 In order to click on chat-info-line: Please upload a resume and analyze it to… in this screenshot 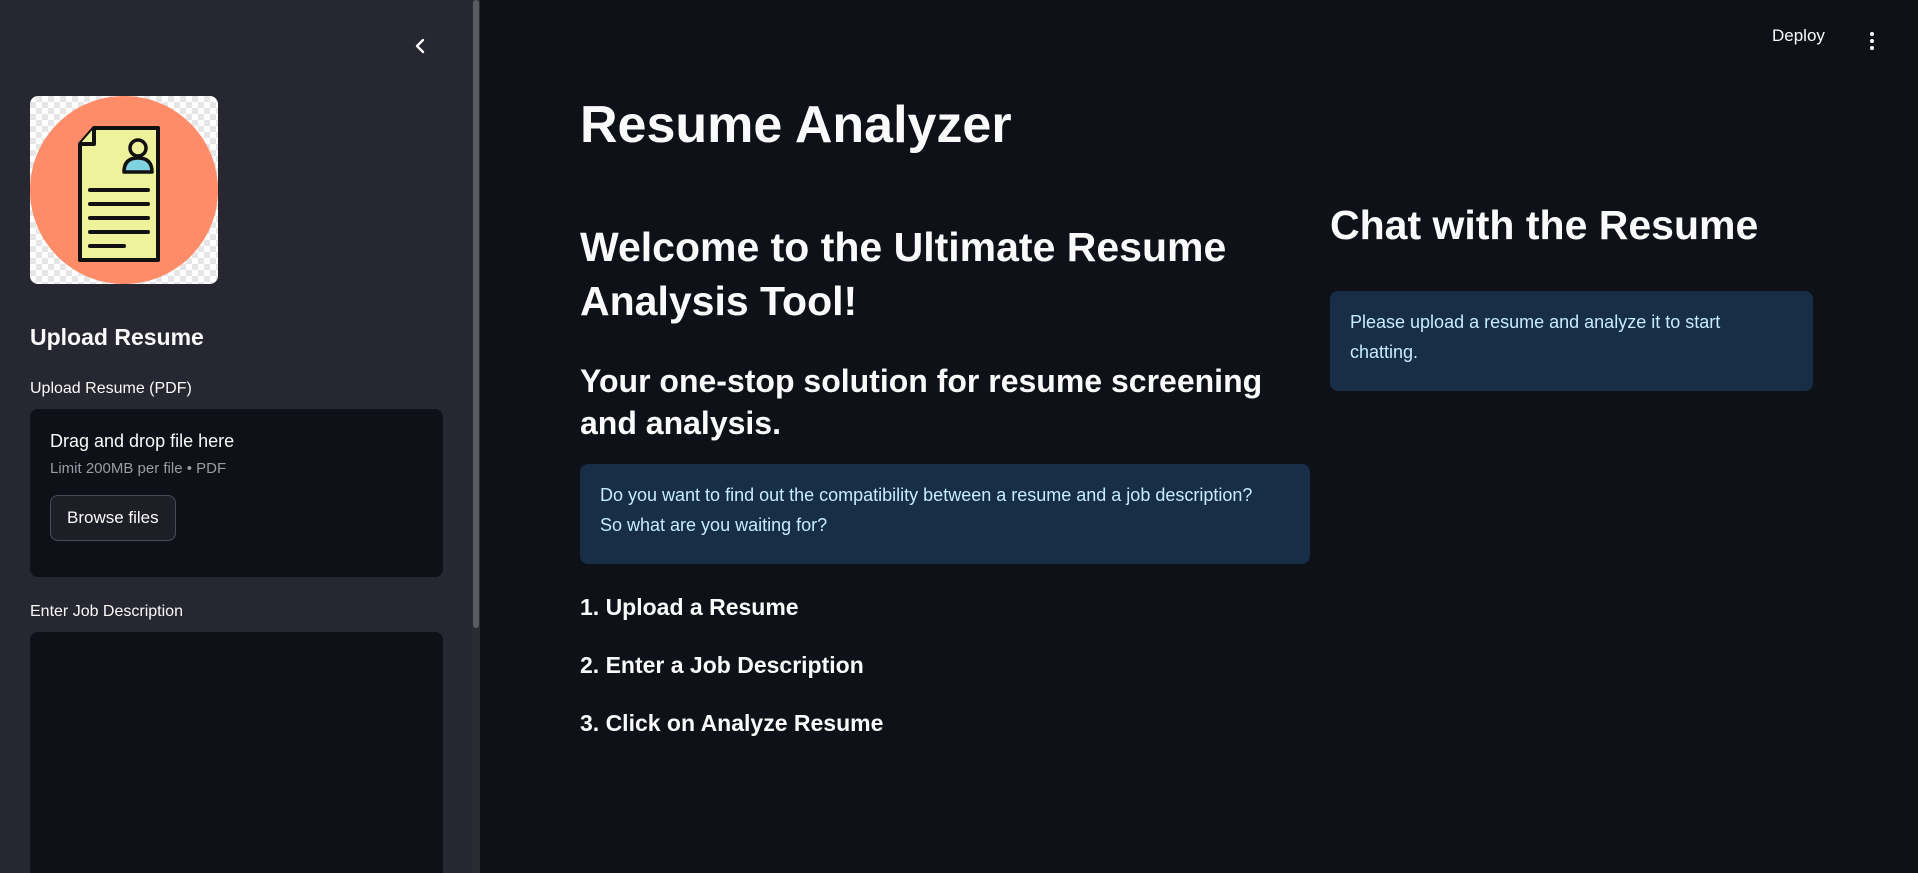, I will do `click(1535, 322)`.